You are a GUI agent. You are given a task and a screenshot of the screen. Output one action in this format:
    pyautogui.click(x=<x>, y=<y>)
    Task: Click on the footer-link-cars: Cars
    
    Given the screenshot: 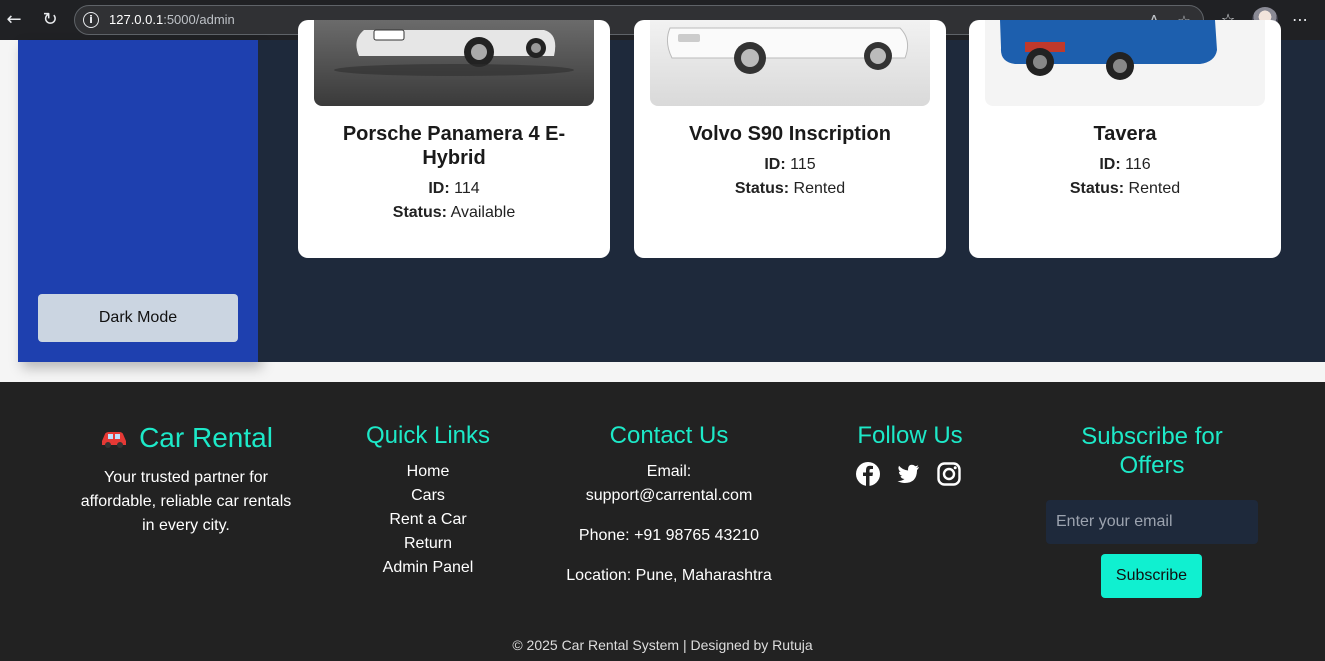 What is the action you would take?
    pyautogui.click(x=428, y=496)
    